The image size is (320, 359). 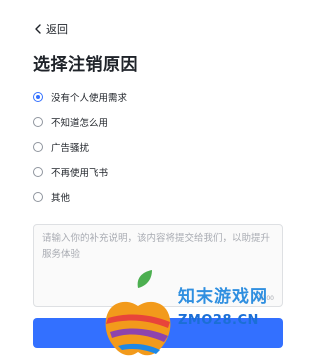 What do you see at coordinates (38, 96) in the screenshot?
I see `radio-selected-icon` at bounding box center [38, 96].